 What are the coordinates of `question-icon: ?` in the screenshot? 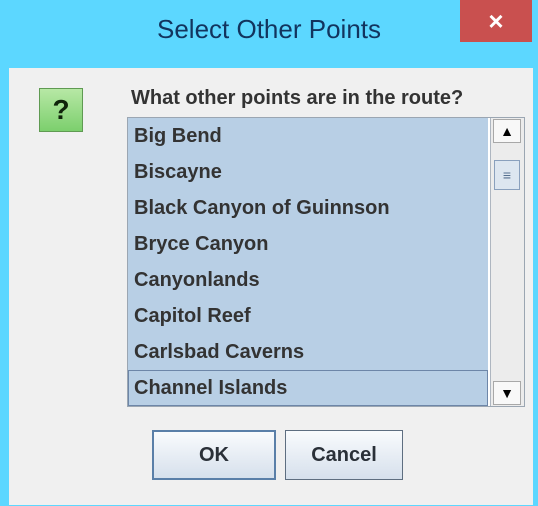 It's located at (61, 110).